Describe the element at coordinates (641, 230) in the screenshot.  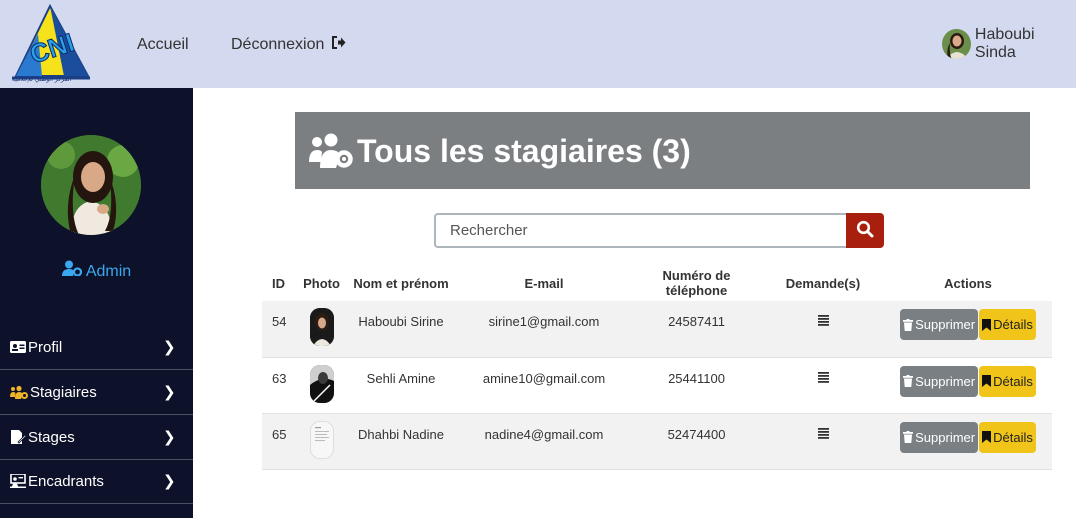
I see `search-input` at that location.